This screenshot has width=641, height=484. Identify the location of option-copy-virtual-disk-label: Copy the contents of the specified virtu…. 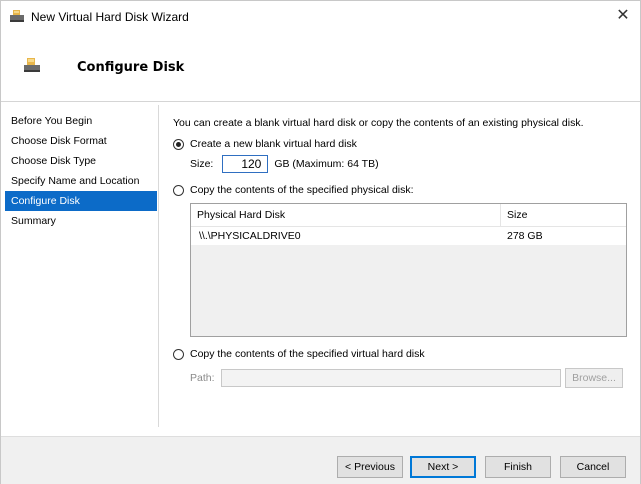
(307, 354).